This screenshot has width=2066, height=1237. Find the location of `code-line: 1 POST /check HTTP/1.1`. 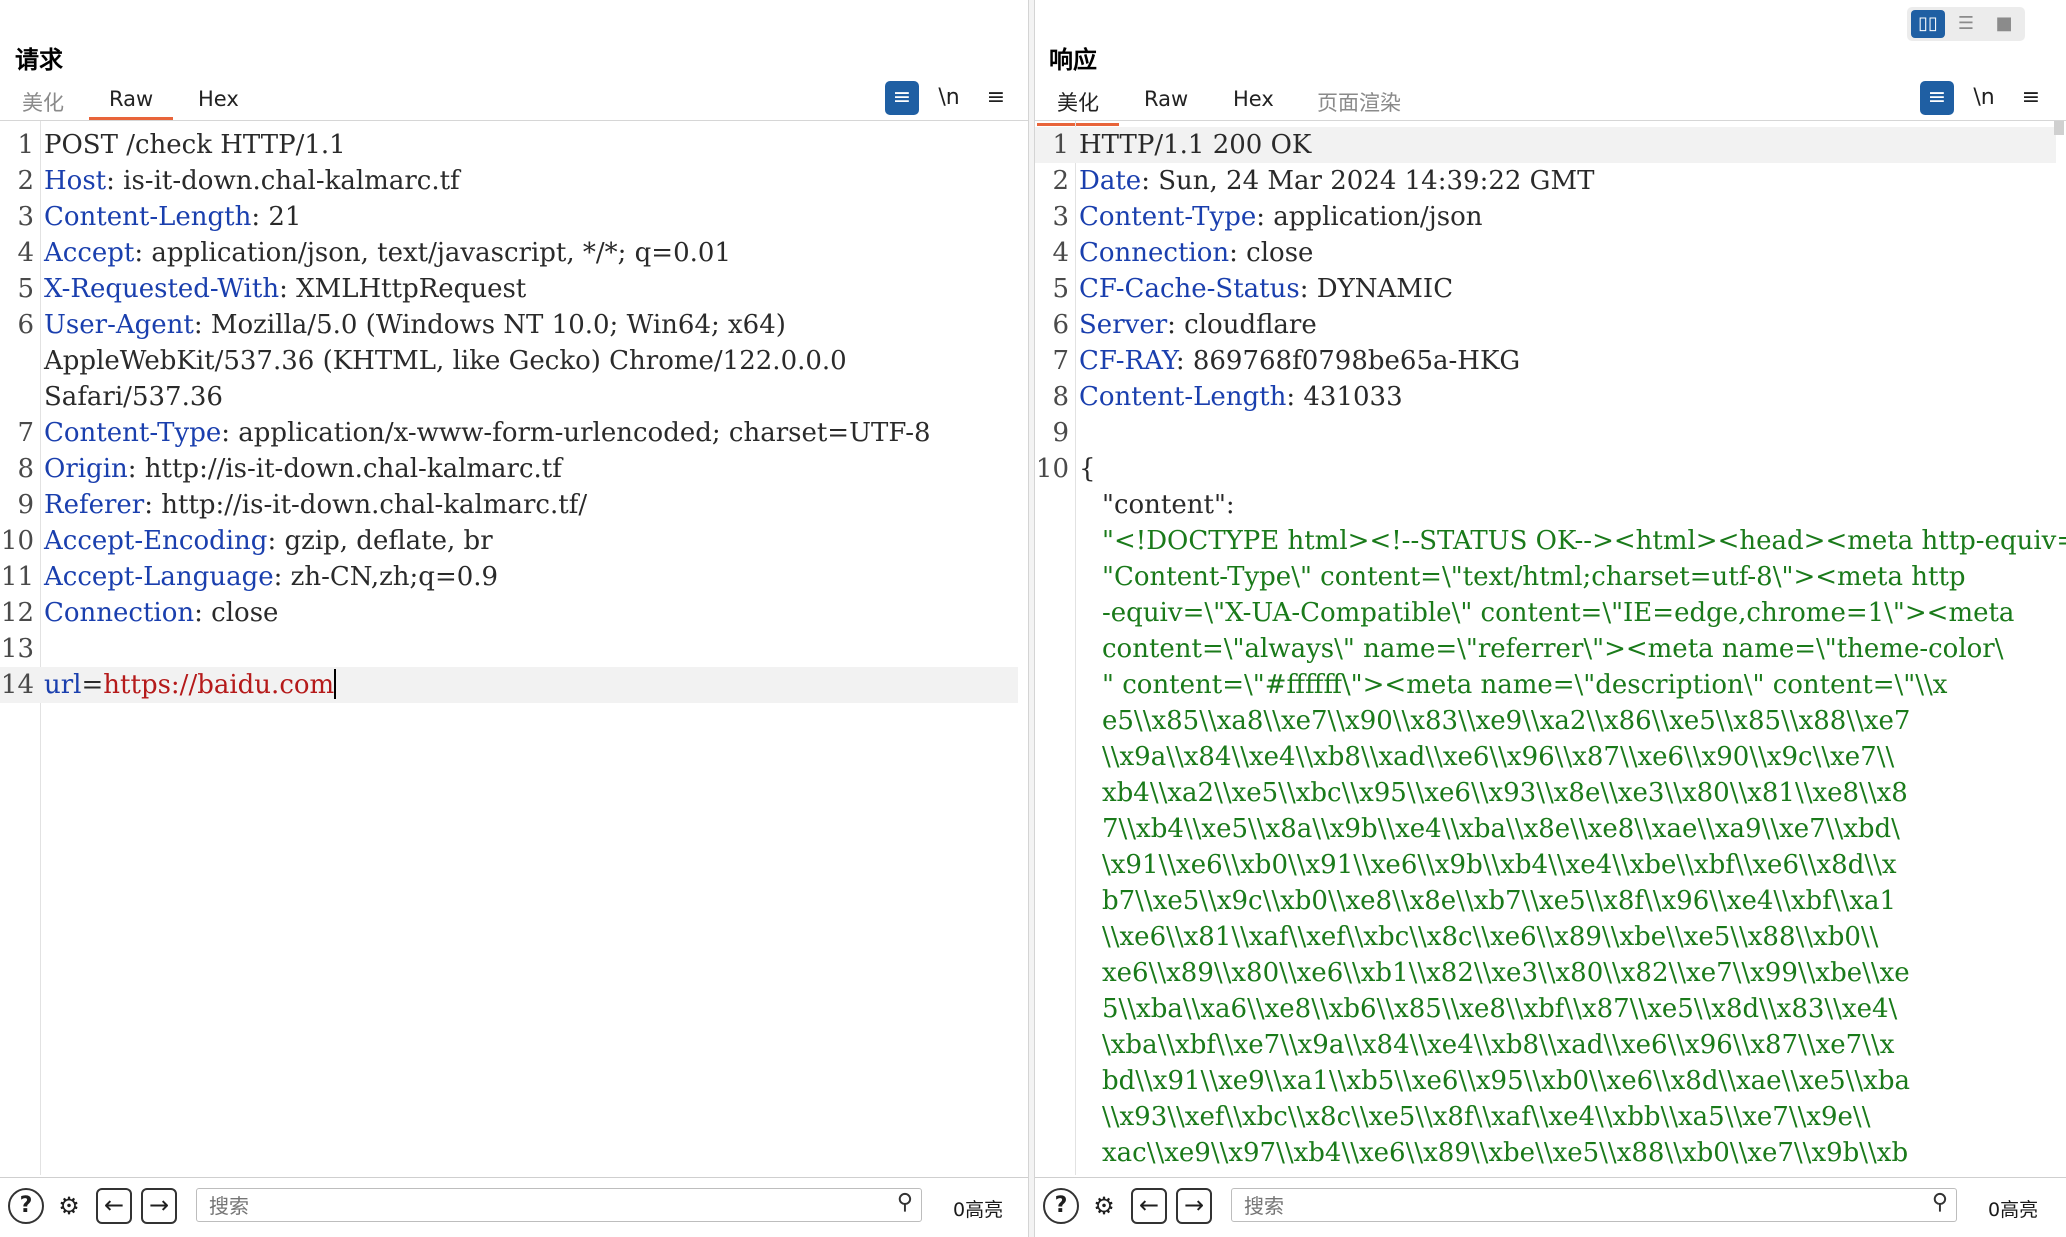

code-line: 1 POST /check HTTP/1.1 is located at coordinates (509, 145).